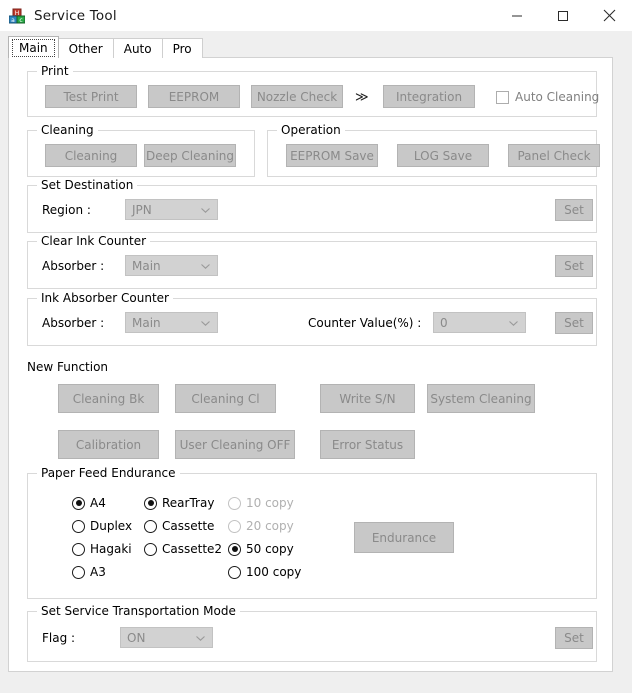  What do you see at coordinates (182, 48) in the screenshot?
I see `tab-pro: Pro` at bounding box center [182, 48].